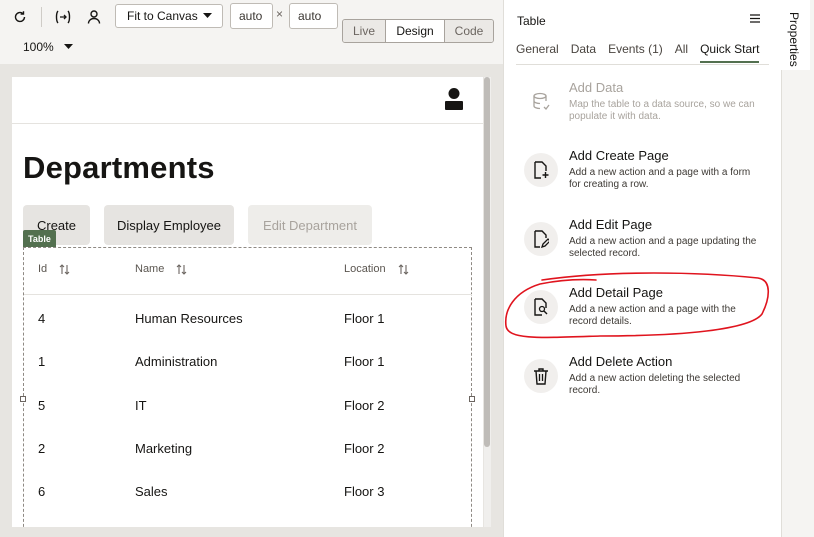 Image resolution: width=814 pixels, height=537 pixels. Describe the element at coordinates (169, 225) in the screenshot. I see `display-employee-button: Display Employee` at that location.